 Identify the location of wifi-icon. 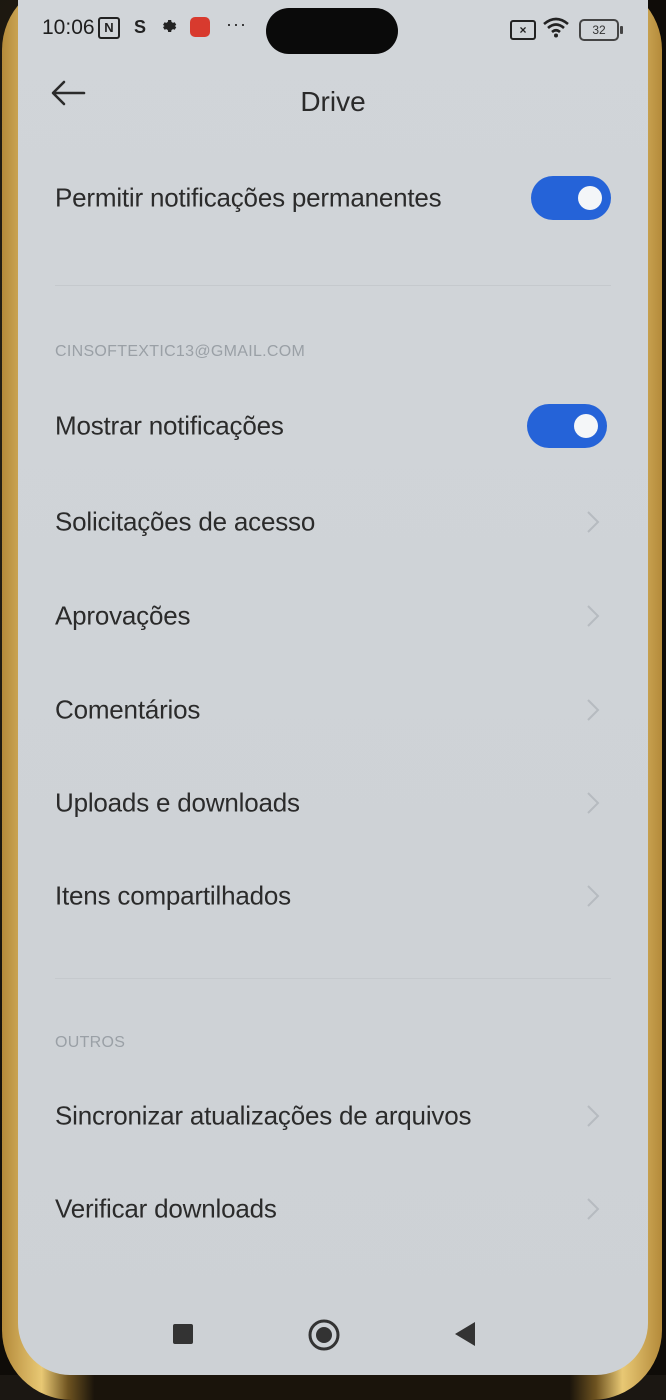
(556, 29).